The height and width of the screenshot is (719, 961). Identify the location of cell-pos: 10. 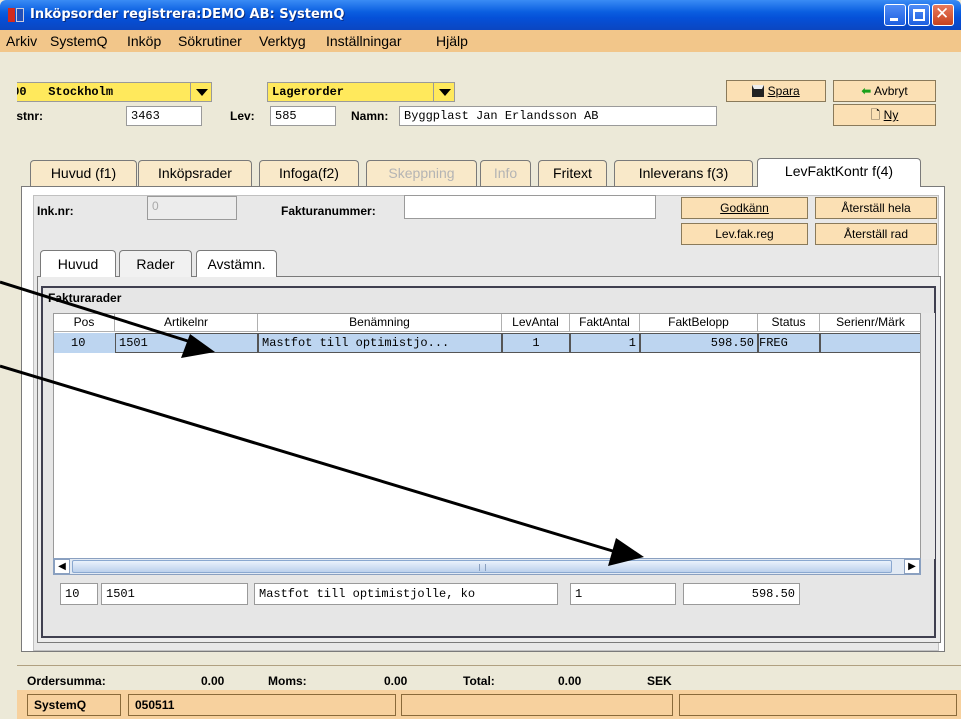
(84, 343).